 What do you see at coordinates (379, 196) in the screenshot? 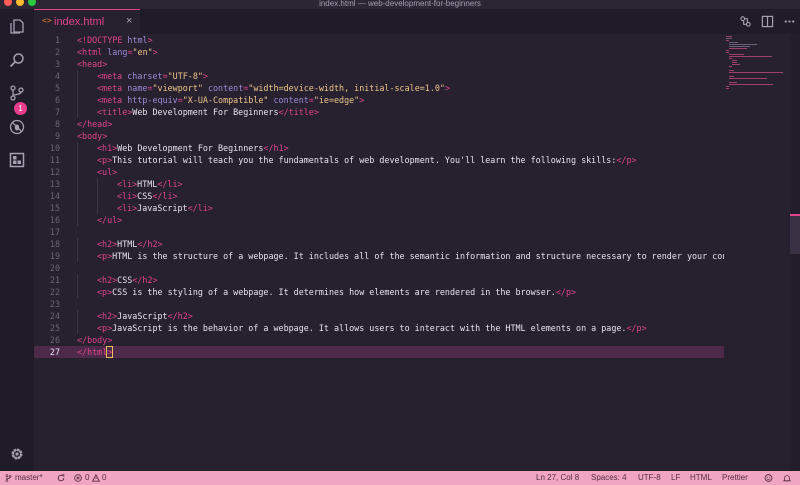
I see `code-line: 14<li>CSS</li>` at bounding box center [379, 196].